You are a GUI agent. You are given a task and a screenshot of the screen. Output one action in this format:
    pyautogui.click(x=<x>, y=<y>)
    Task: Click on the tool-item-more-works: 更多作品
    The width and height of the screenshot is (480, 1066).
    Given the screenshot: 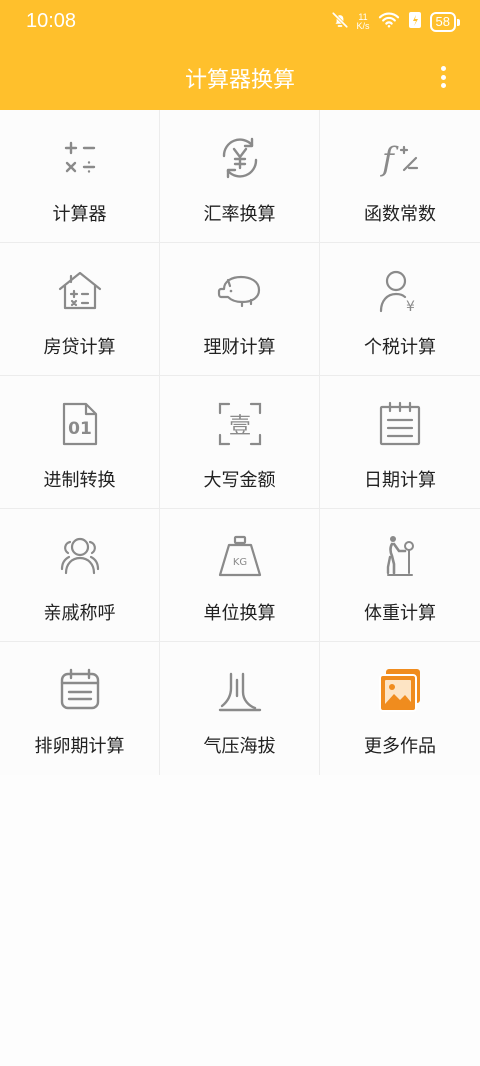 What is the action you would take?
    pyautogui.click(x=400, y=708)
    